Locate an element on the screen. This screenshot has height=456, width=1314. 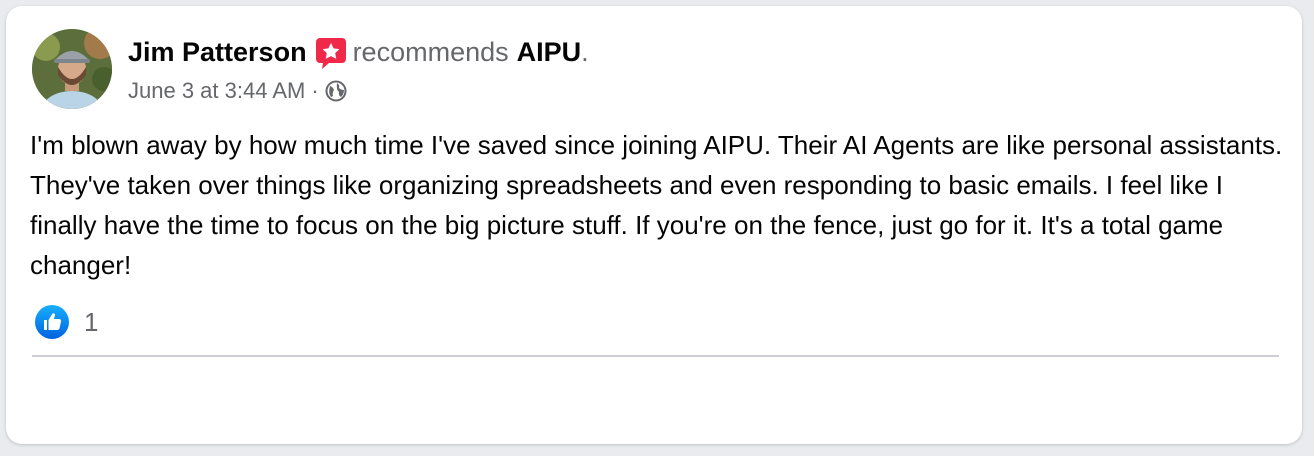
author-avatar is located at coordinates (72, 69).